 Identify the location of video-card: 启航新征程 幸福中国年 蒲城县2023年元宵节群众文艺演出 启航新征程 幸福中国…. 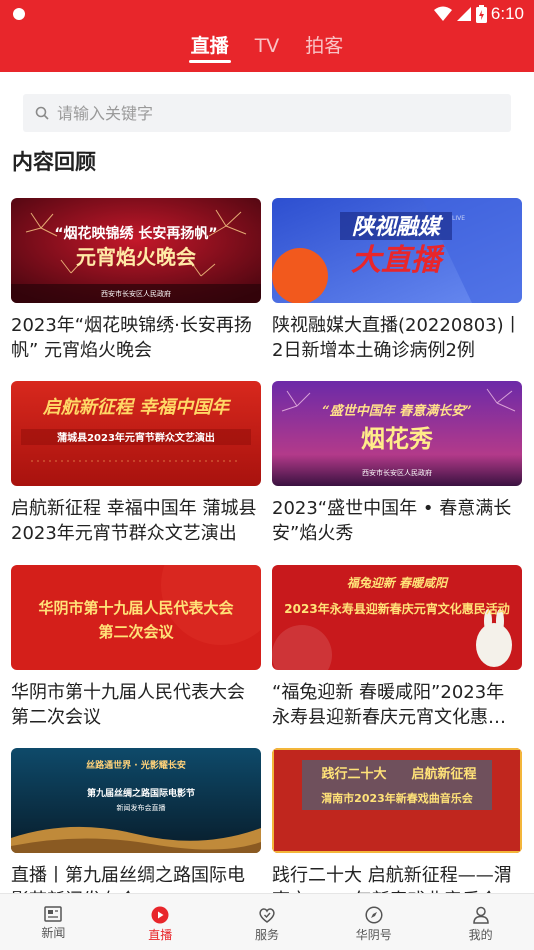
(136, 463).